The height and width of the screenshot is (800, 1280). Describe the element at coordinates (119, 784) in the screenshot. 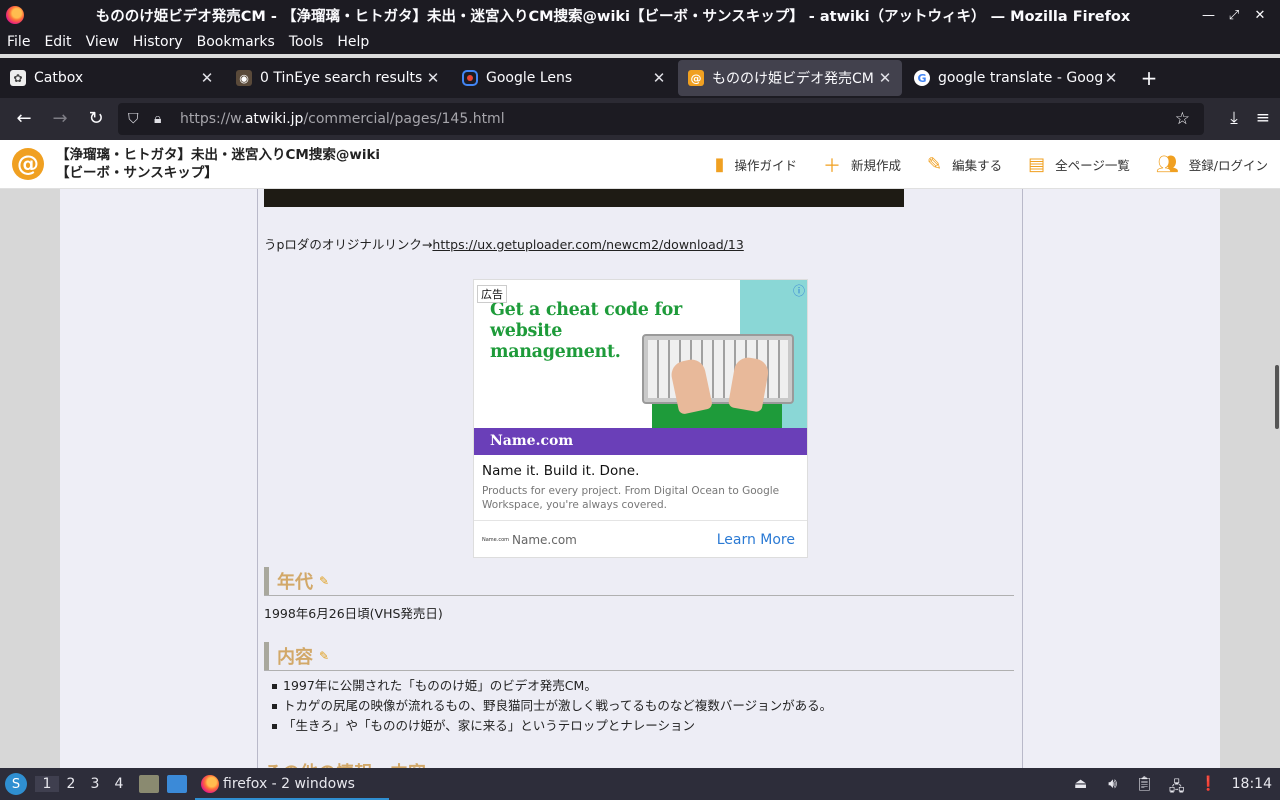

I see `workspace-4: 4` at that location.